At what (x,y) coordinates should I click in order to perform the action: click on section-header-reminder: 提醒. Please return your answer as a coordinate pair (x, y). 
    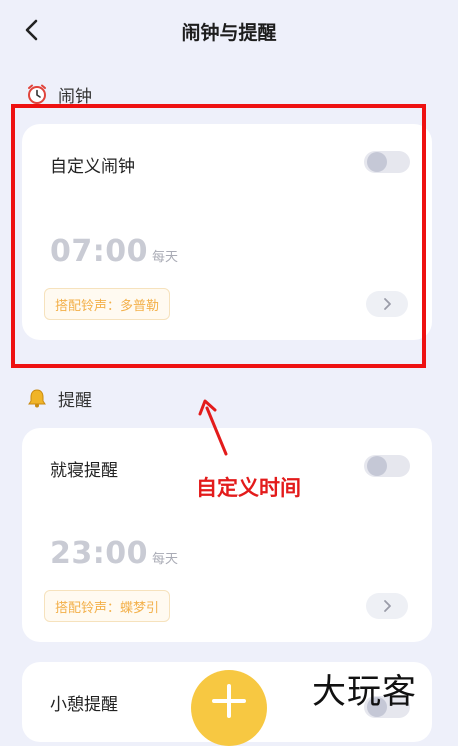
    Looking at the image, I should click on (59, 398).